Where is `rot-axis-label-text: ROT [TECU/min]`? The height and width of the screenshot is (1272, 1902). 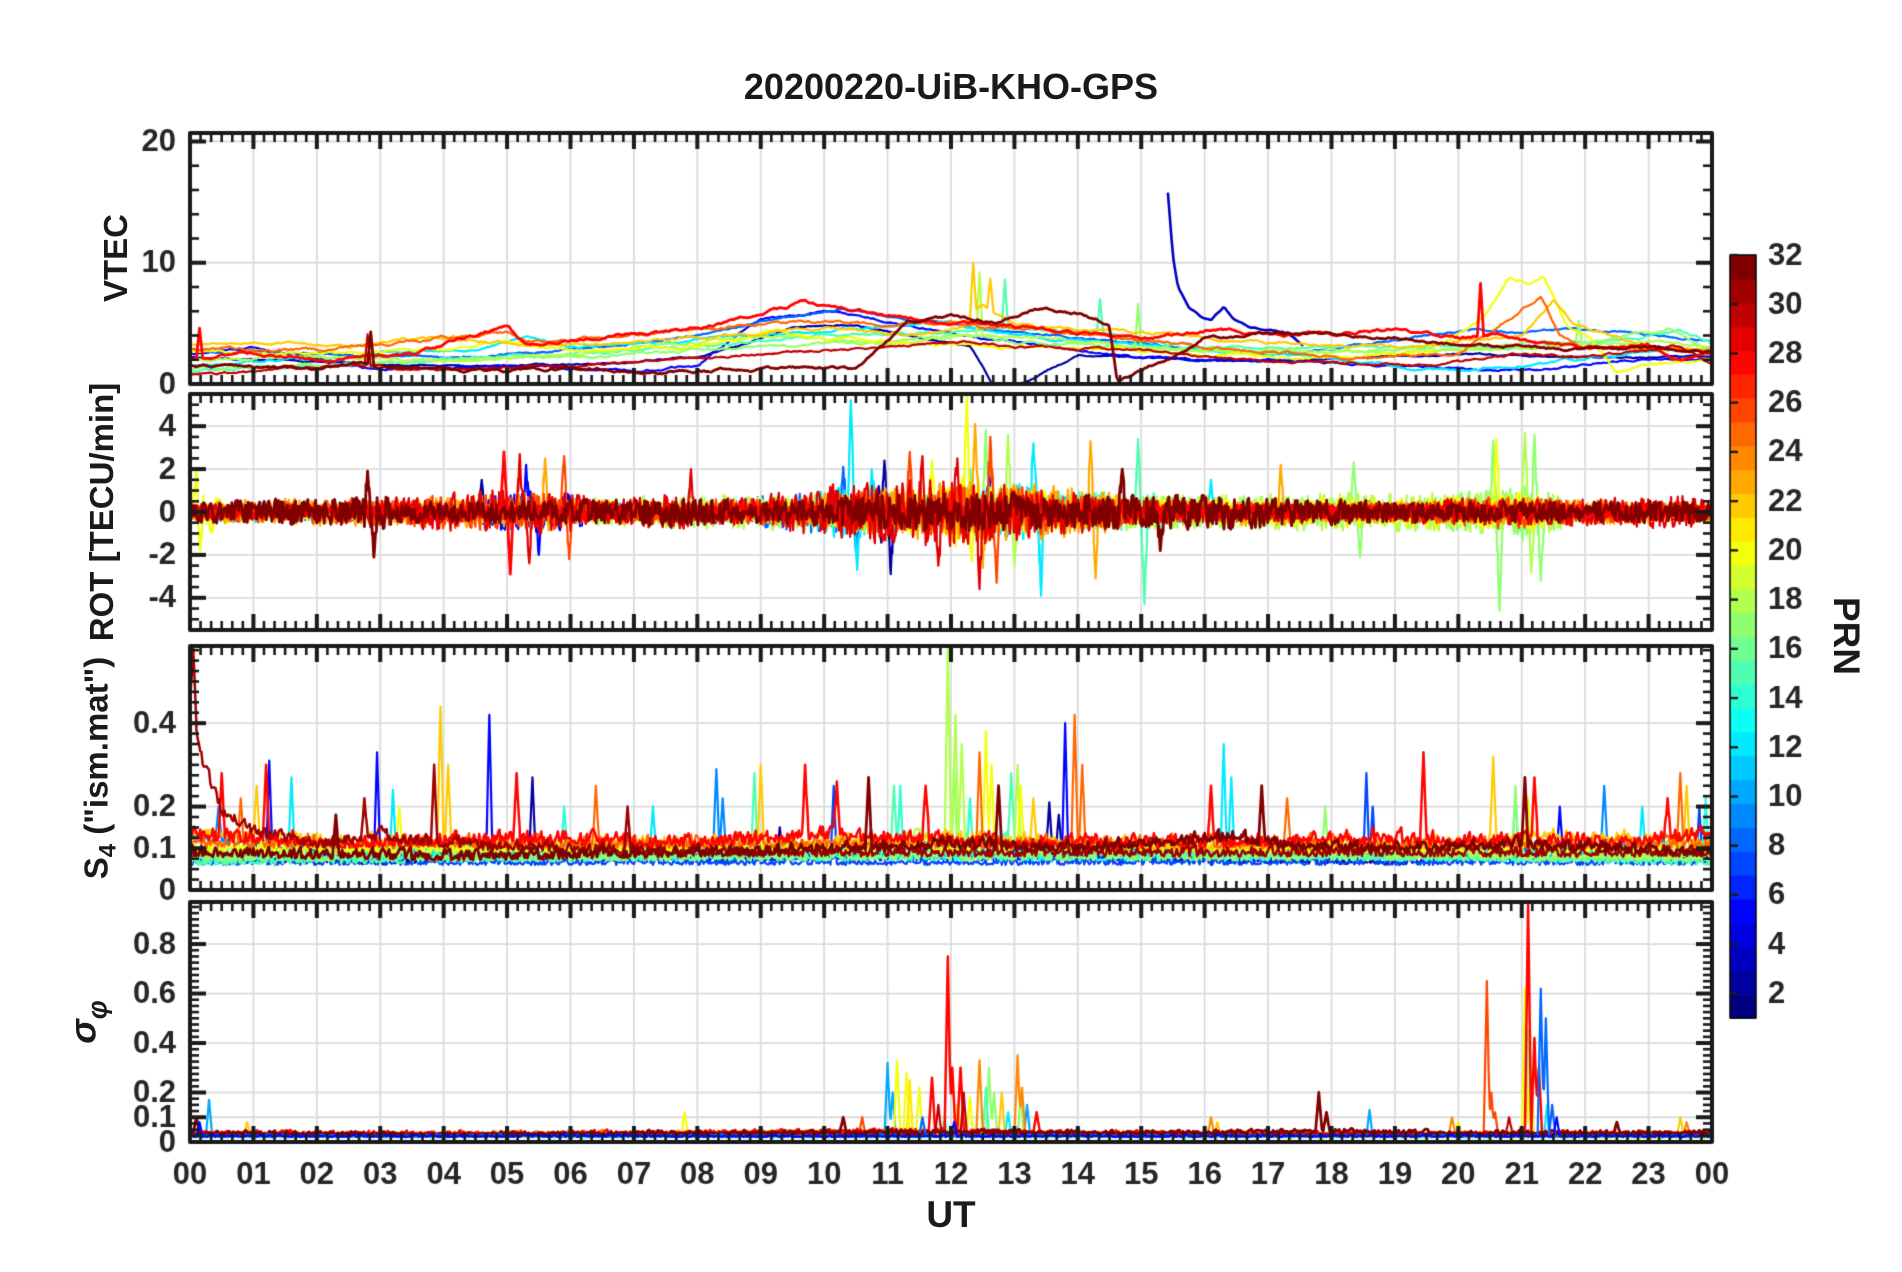
rot-axis-label-text: ROT [TECU/min] is located at coordinates (101, 512).